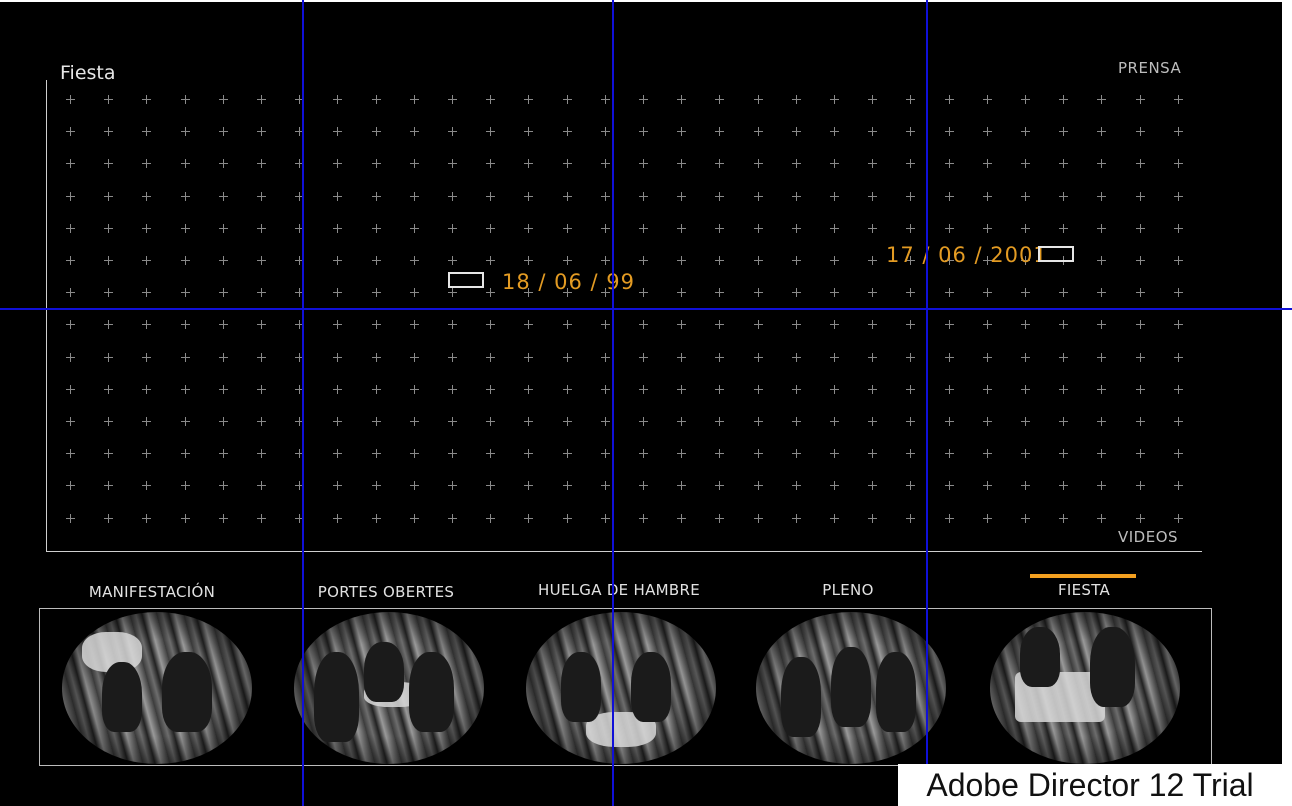  Describe the element at coordinates (1148, 537) in the screenshot. I see `videos-link: VIDEOS` at that location.